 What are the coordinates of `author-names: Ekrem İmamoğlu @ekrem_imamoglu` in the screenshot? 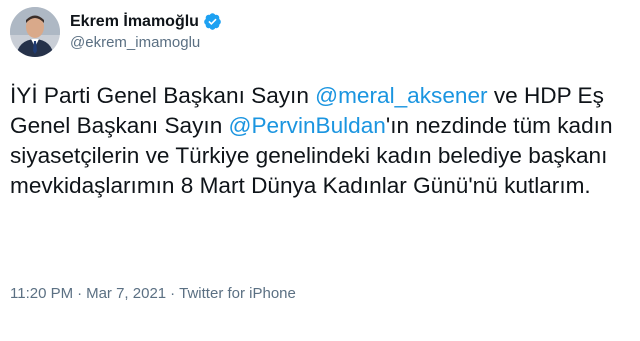 It's located at (146, 32).